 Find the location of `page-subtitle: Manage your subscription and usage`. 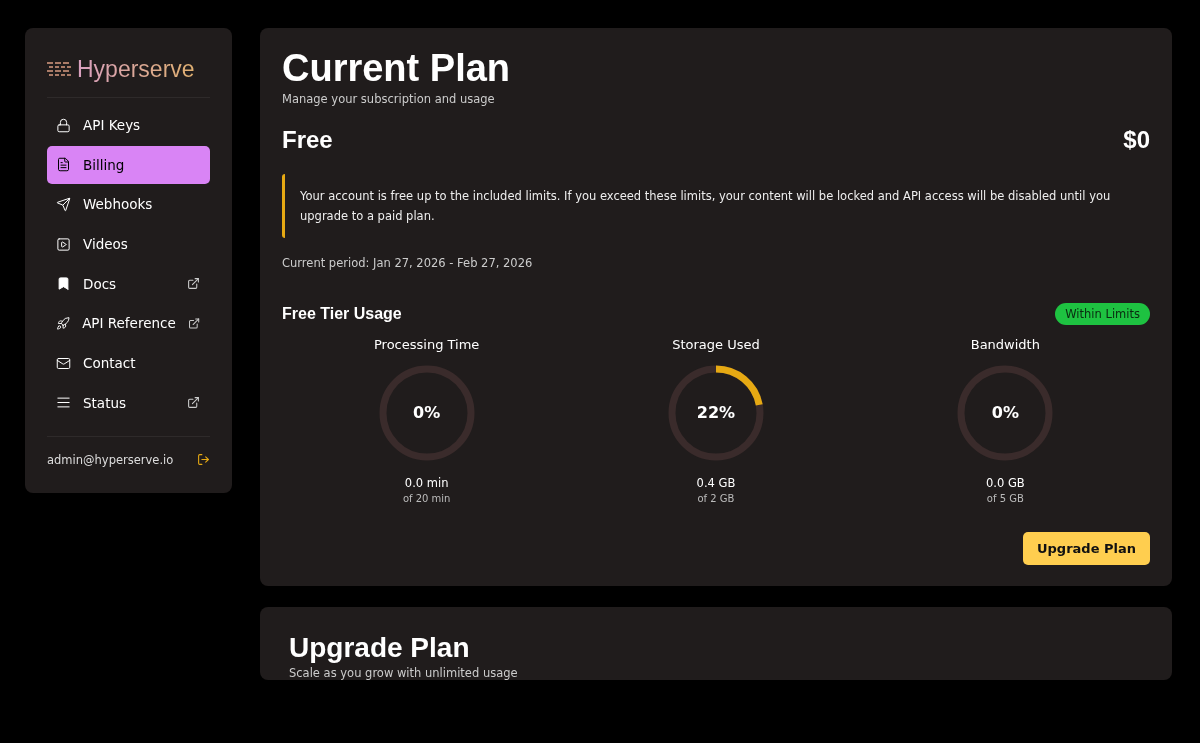

page-subtitle: Manage your subscription and usage is located at coordinates (389, 98).